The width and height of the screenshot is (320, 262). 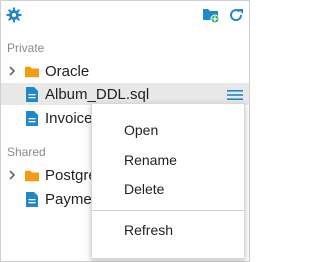 I want to click on tree-item-album-ddl: Album_DDL.sql, so click(x=125, y=94).